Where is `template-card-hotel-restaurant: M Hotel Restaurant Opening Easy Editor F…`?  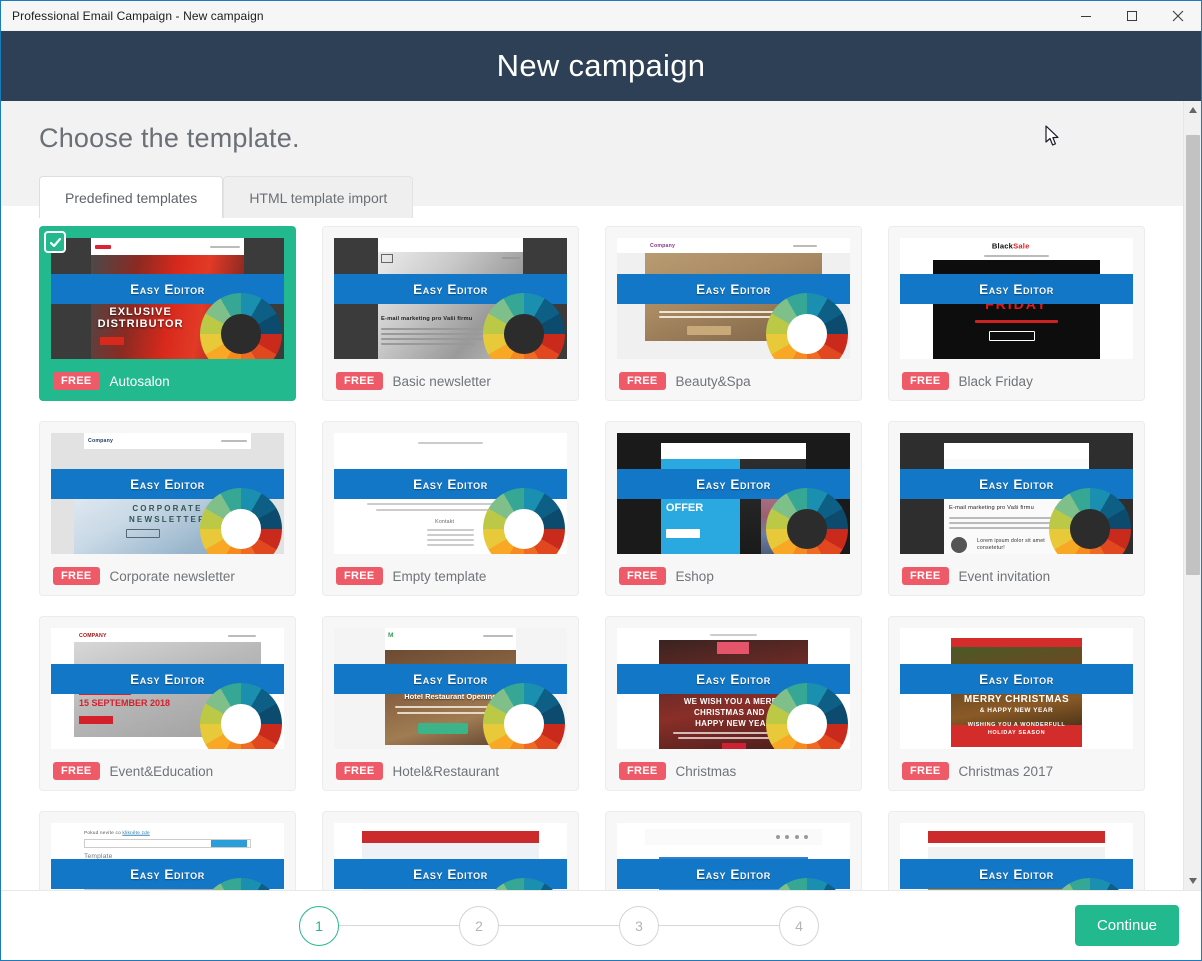 template-card-hotel-restaurant: M Hotel Restaurant Opening Easy Editor F… is located at coordinates (450, 703).